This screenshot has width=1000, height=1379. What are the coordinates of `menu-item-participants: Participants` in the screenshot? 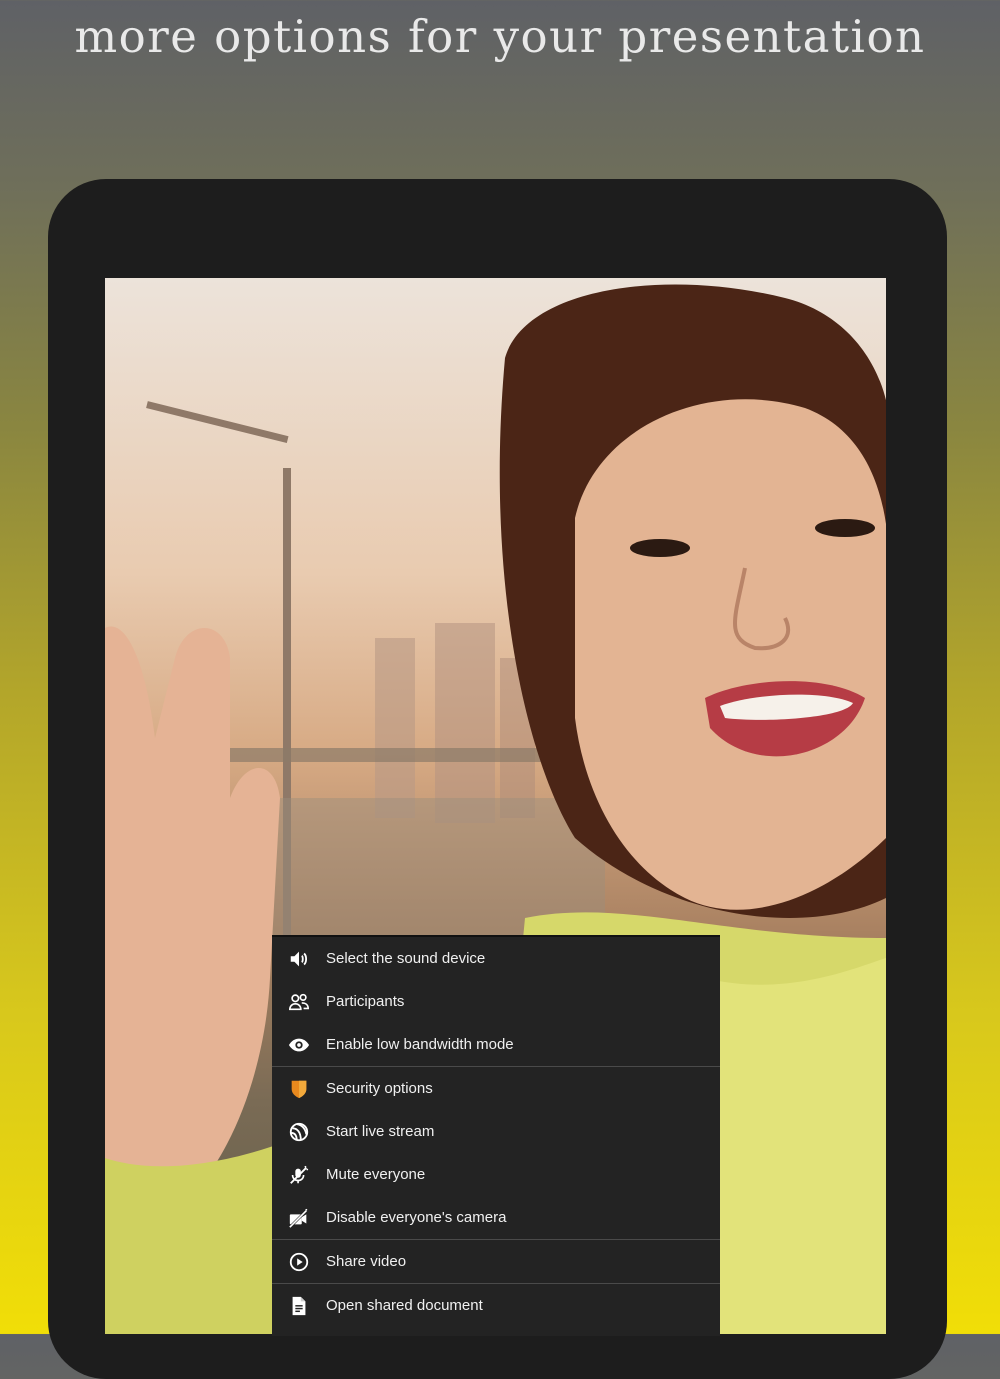 It's located at (496, 1001).